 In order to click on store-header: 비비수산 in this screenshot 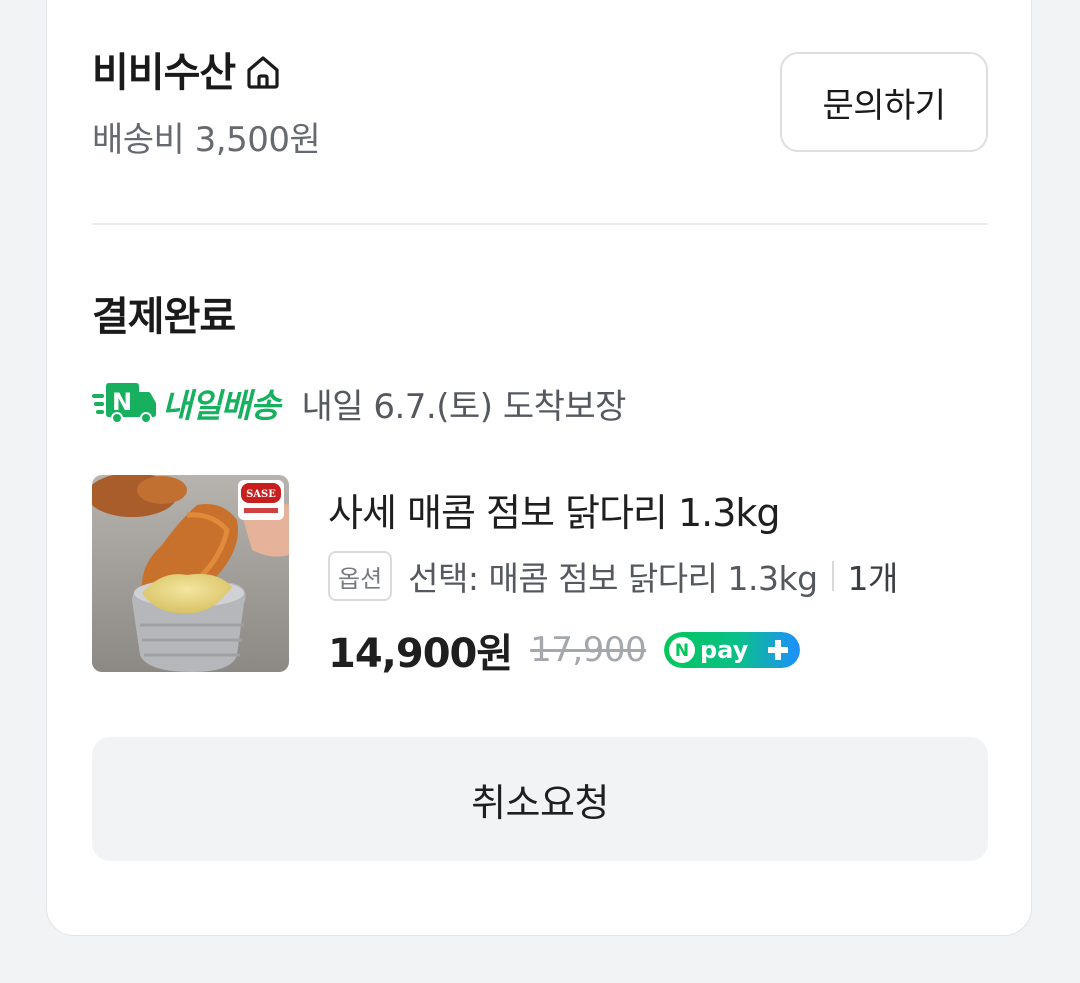, I will do `click(187, 69)`.